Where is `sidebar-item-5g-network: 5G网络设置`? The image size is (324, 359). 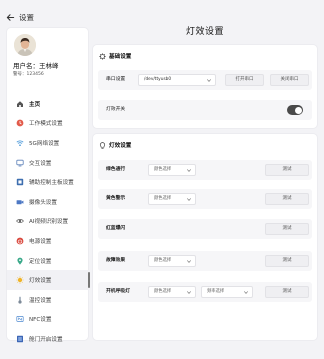 sidebar-item-5g-network: 5G网络设置 is located at coordinates (48, 143).